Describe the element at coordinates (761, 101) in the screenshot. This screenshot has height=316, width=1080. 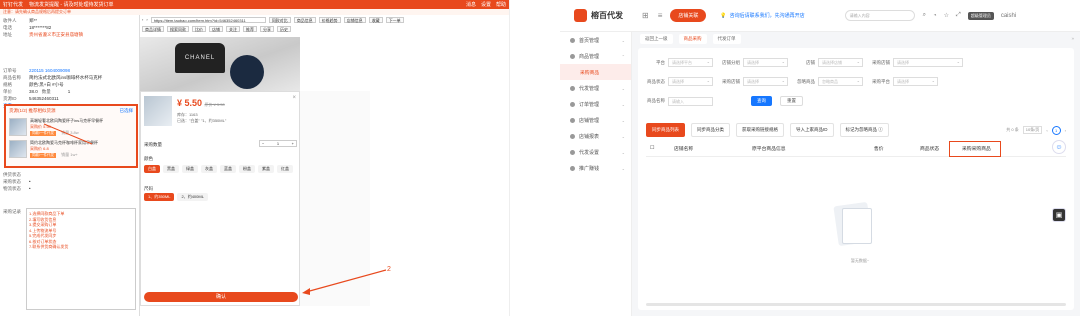
I see `query-button: 查询` at that location.